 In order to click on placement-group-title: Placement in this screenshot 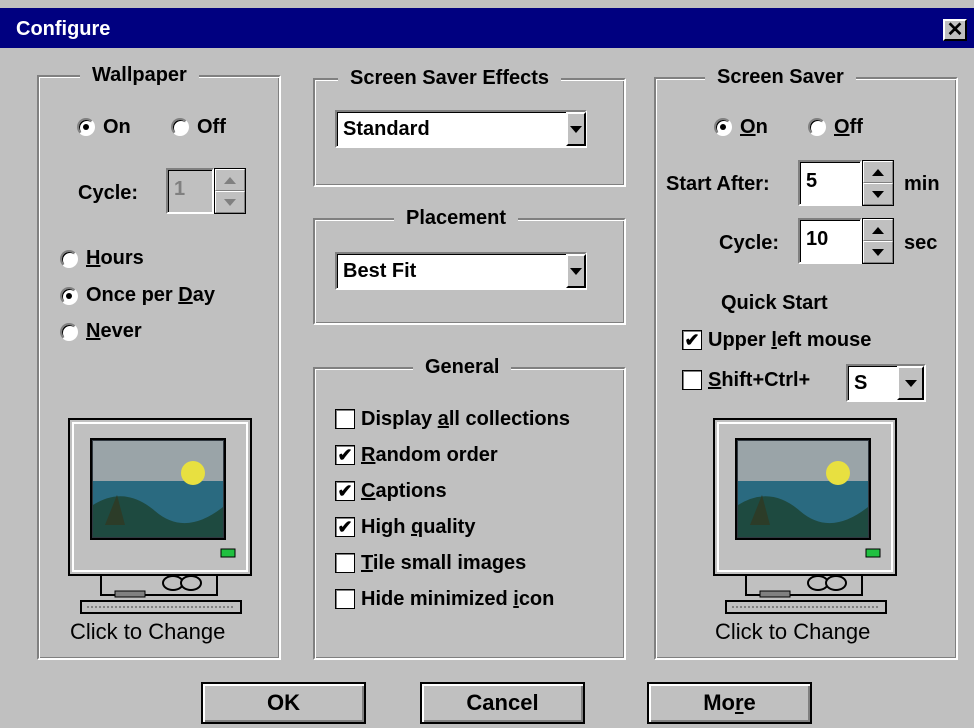, I will do `click(456, 218)`.